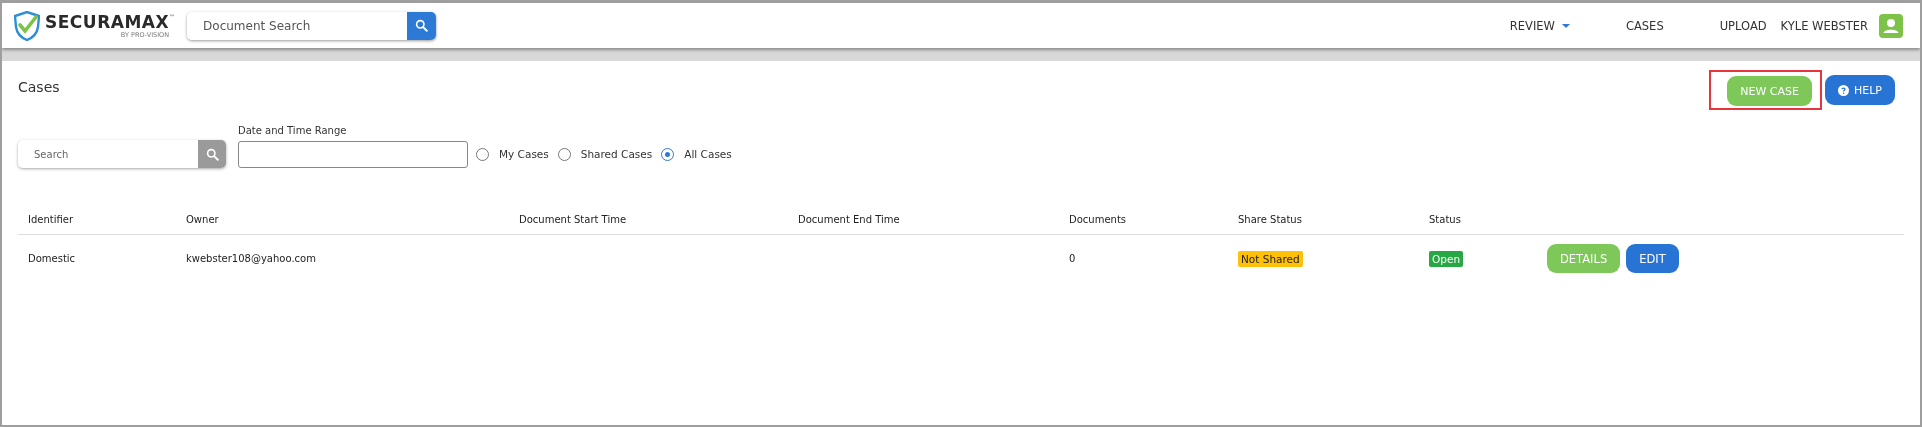 This screenshot has width=1922, height=427. Describe the element at coordinates (297, 25) in the screenshot. I see `document-search-field: Document Search` at that location.